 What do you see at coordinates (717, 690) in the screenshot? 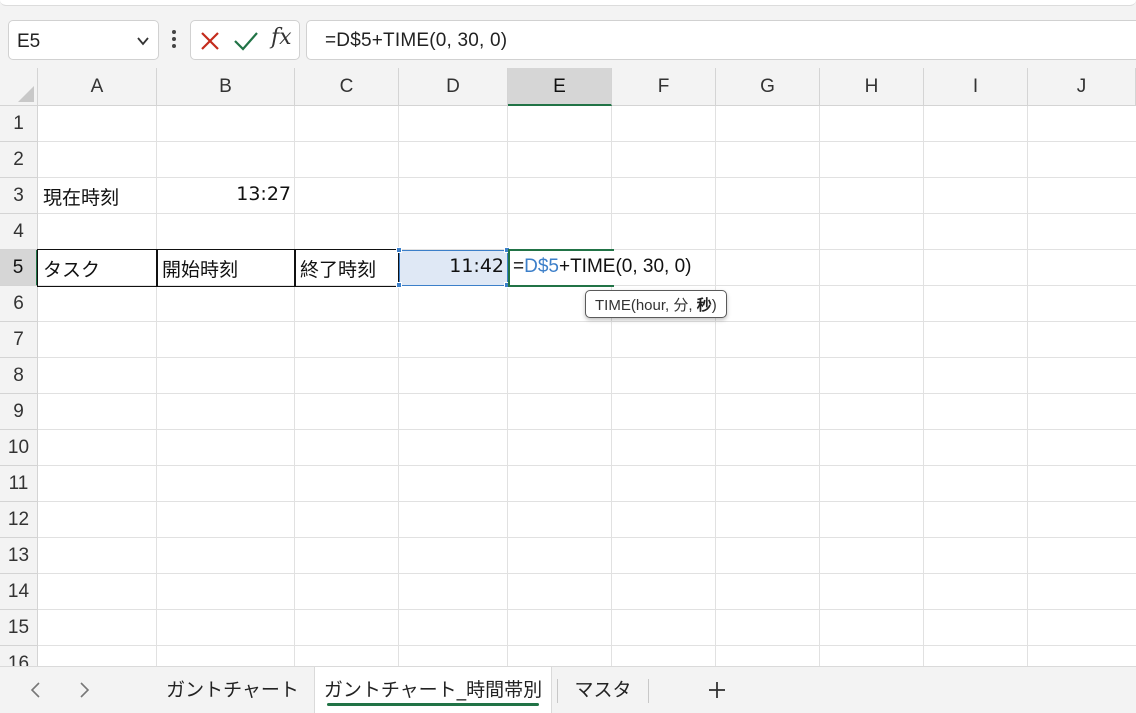
I see `add-sheet-icon` at bounding box center [717, 690].